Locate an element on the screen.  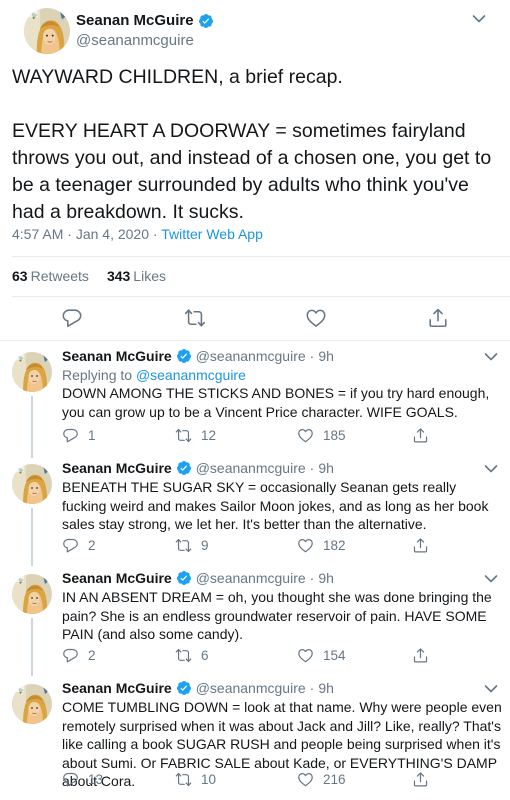
retweets-count: 63 is located at coordinates (20, 276).